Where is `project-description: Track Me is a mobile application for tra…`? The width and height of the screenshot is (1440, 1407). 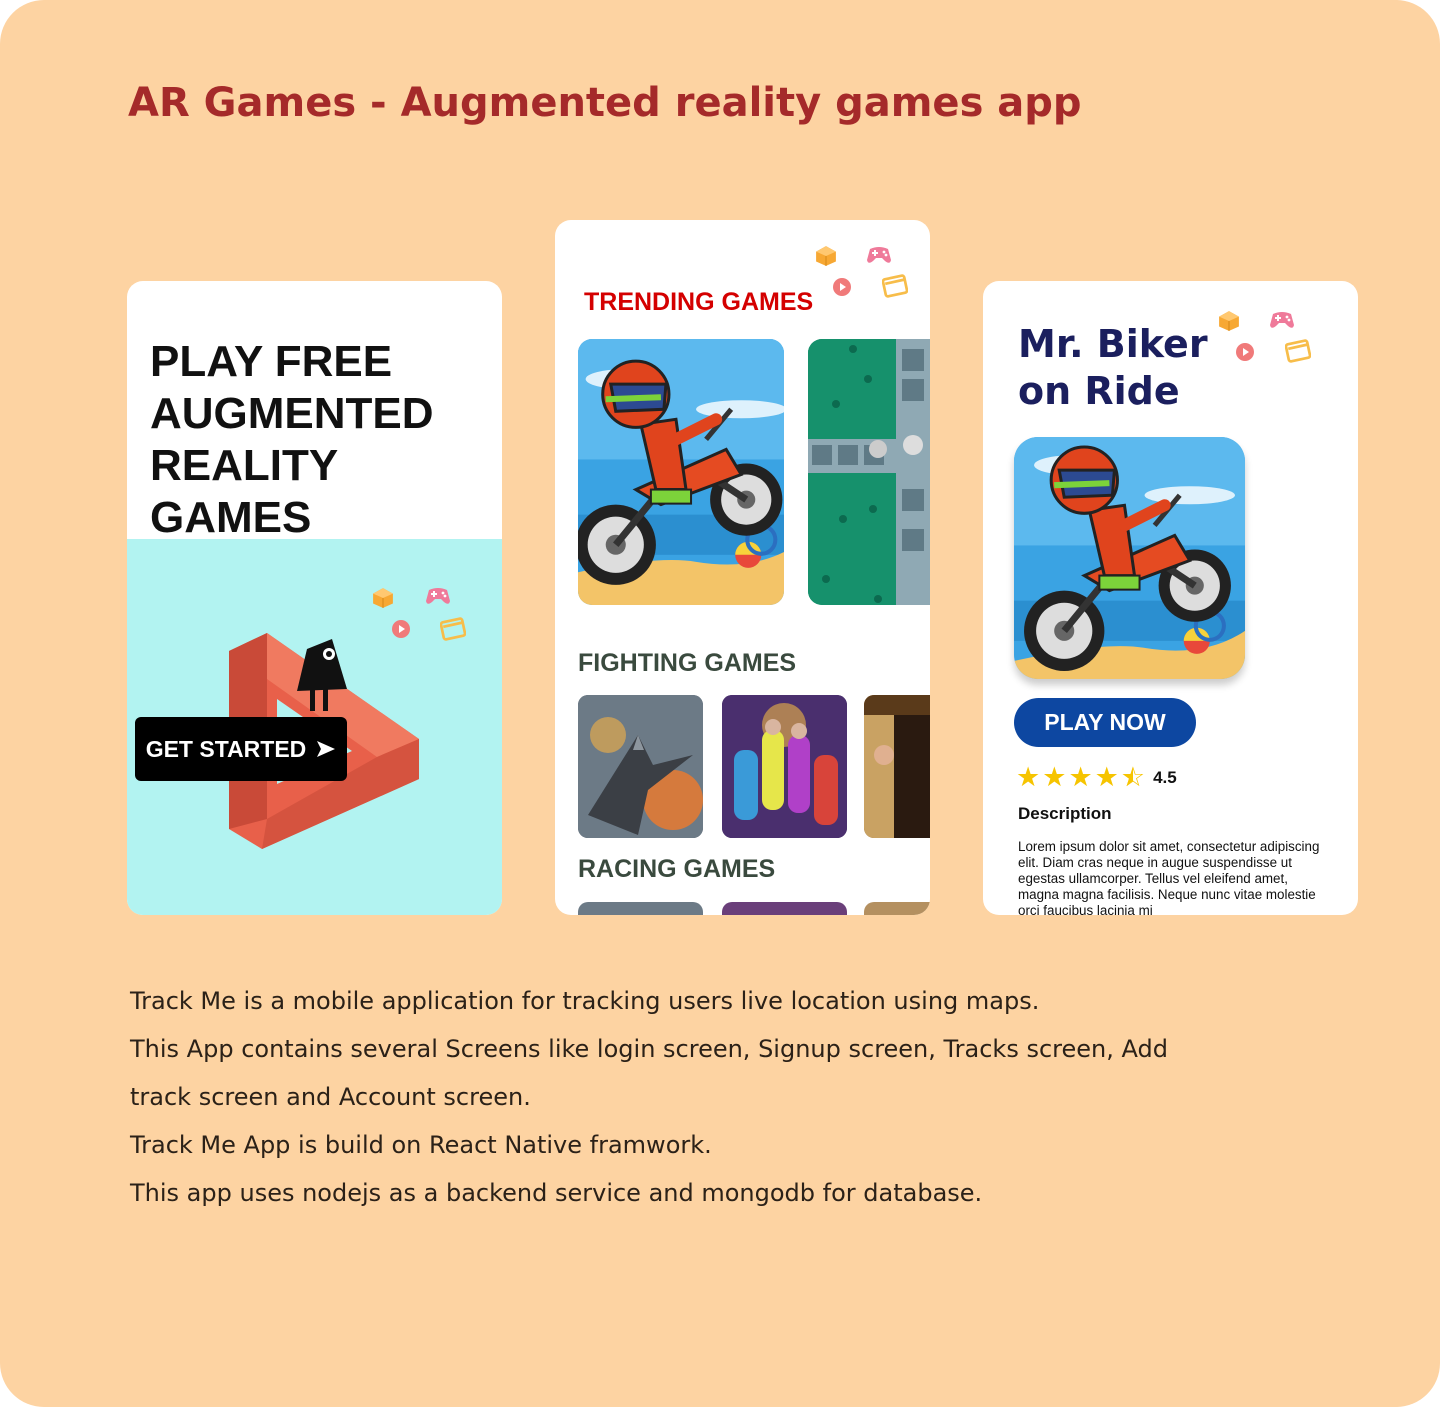 project-description: Track Me is a mobile application for tra… is located at coordinates (705, 1097).